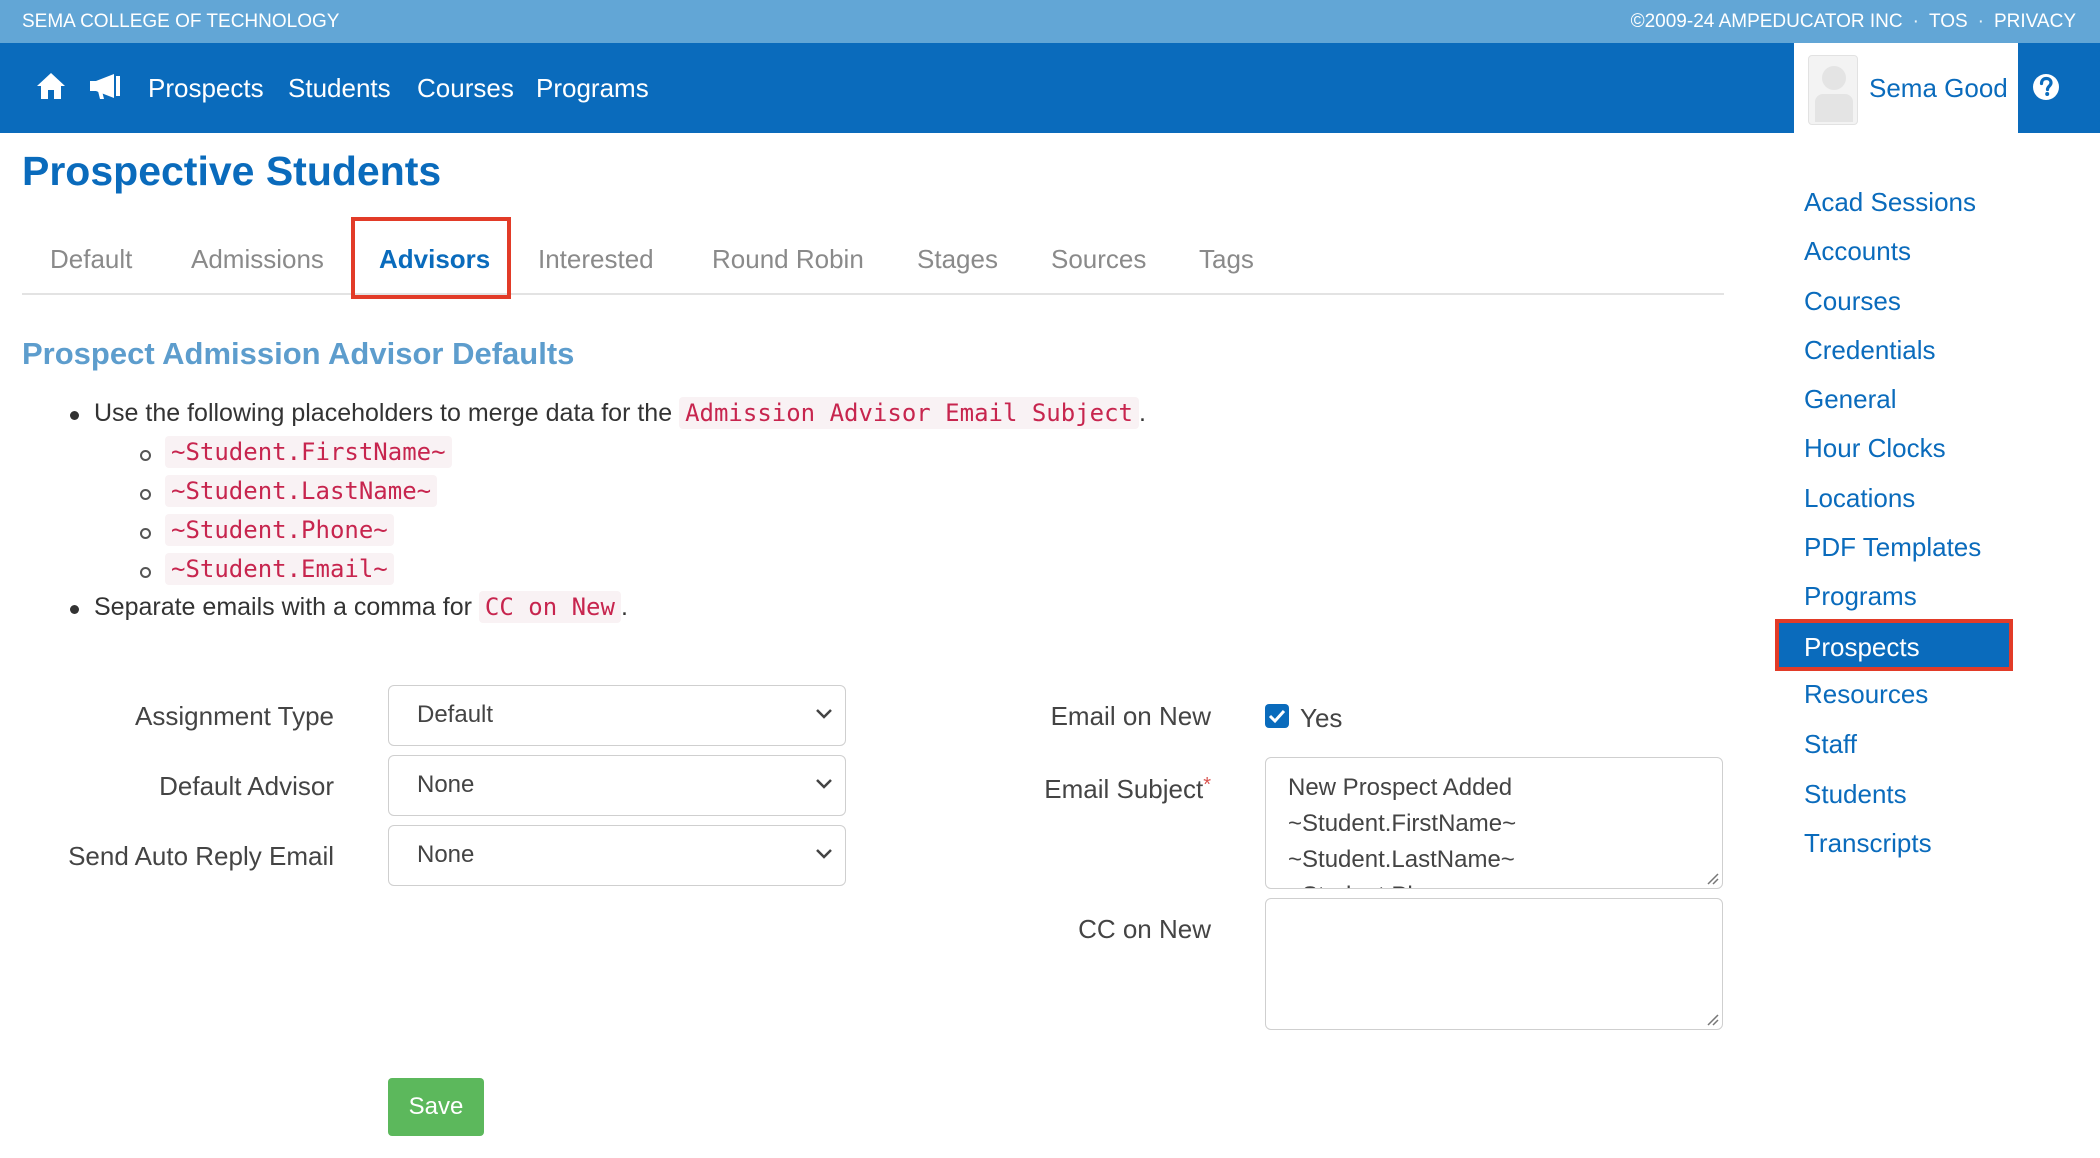 Image resolution: width=2100 pixels, height=1158 pixels. I want to click on active-tab-highlight, so click(431, 258).